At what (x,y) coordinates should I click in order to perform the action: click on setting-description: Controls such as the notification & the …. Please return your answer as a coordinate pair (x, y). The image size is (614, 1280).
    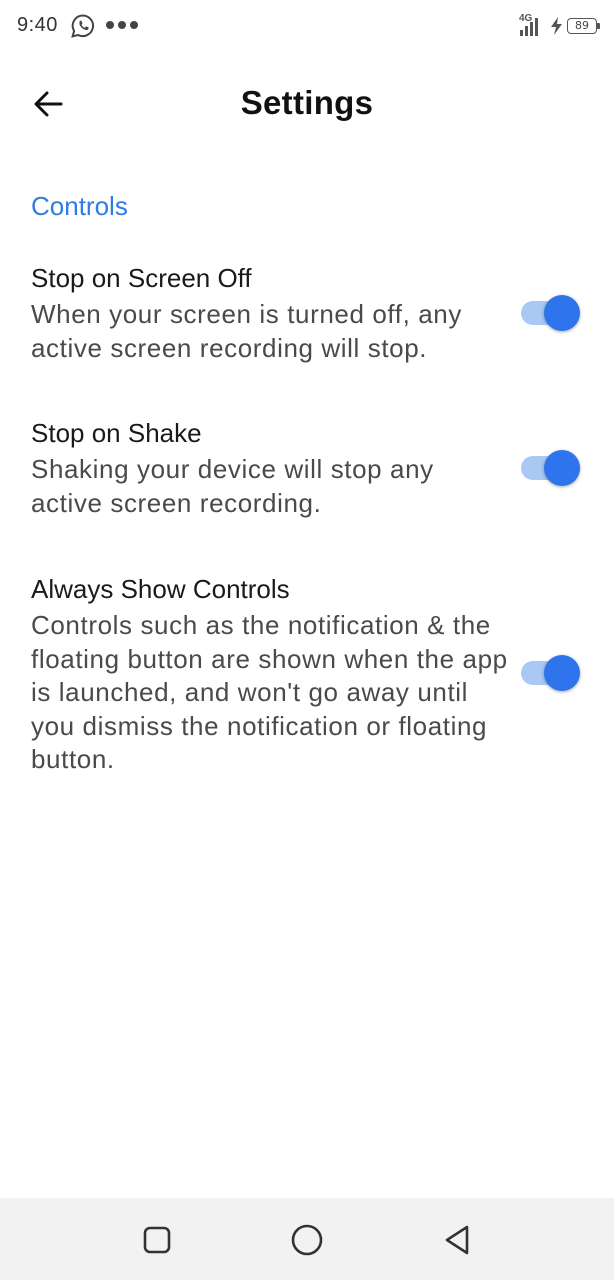
    Looking at the image, I should click on (269, 692).